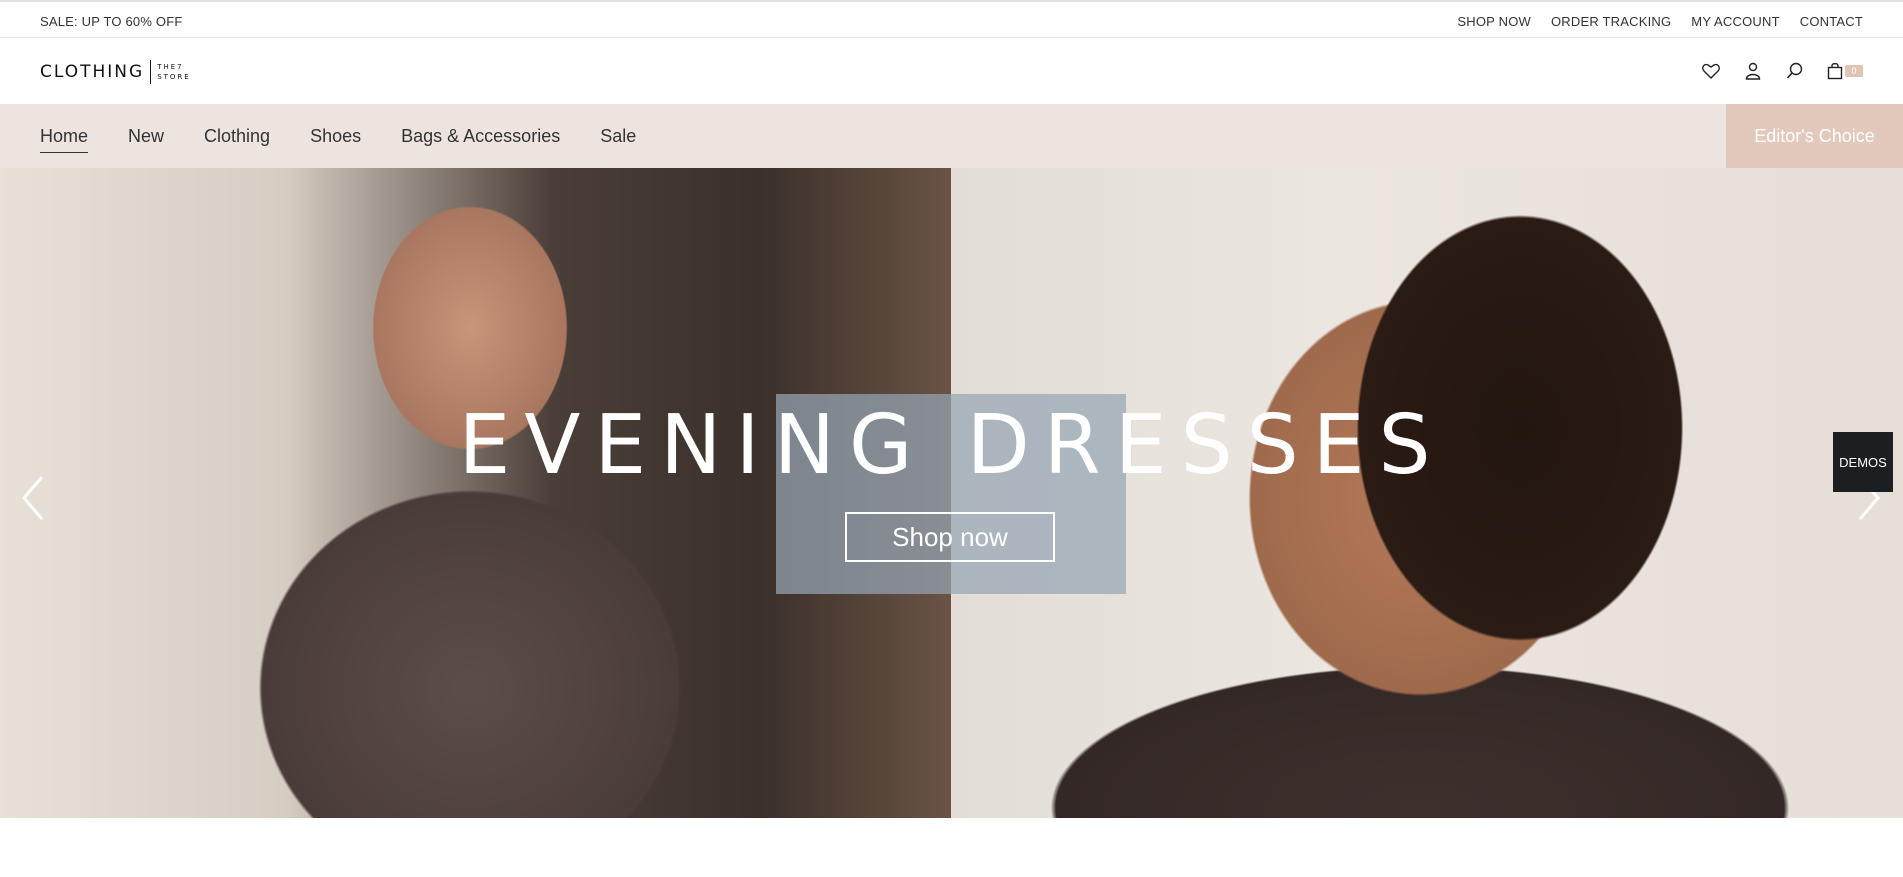 This screenshot has width=1903, height=877. I want to click on contact-link: CONTACT, so click(1831, 21).